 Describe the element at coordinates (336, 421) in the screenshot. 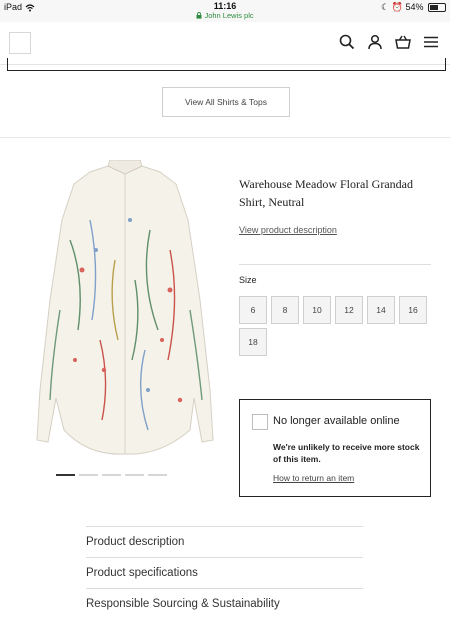

I see `availability-heading: No longer available online` at that location.